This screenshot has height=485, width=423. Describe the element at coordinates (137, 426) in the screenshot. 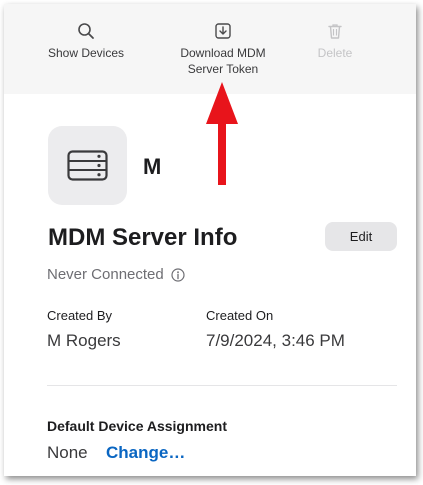

I see `default-device-assignment-label: Default Device Assignment` at that location.